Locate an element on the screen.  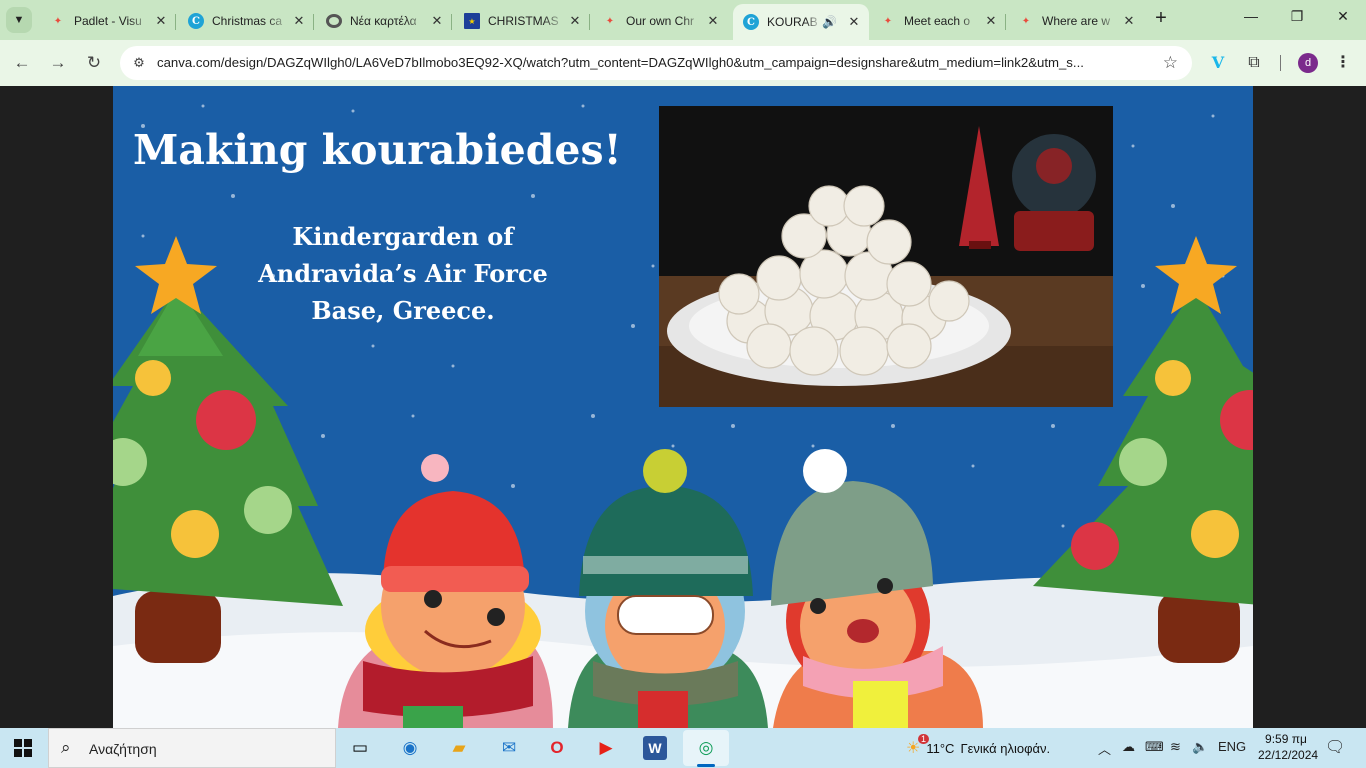
restore-icon: ❐ is located at coordinates (1297, 16).